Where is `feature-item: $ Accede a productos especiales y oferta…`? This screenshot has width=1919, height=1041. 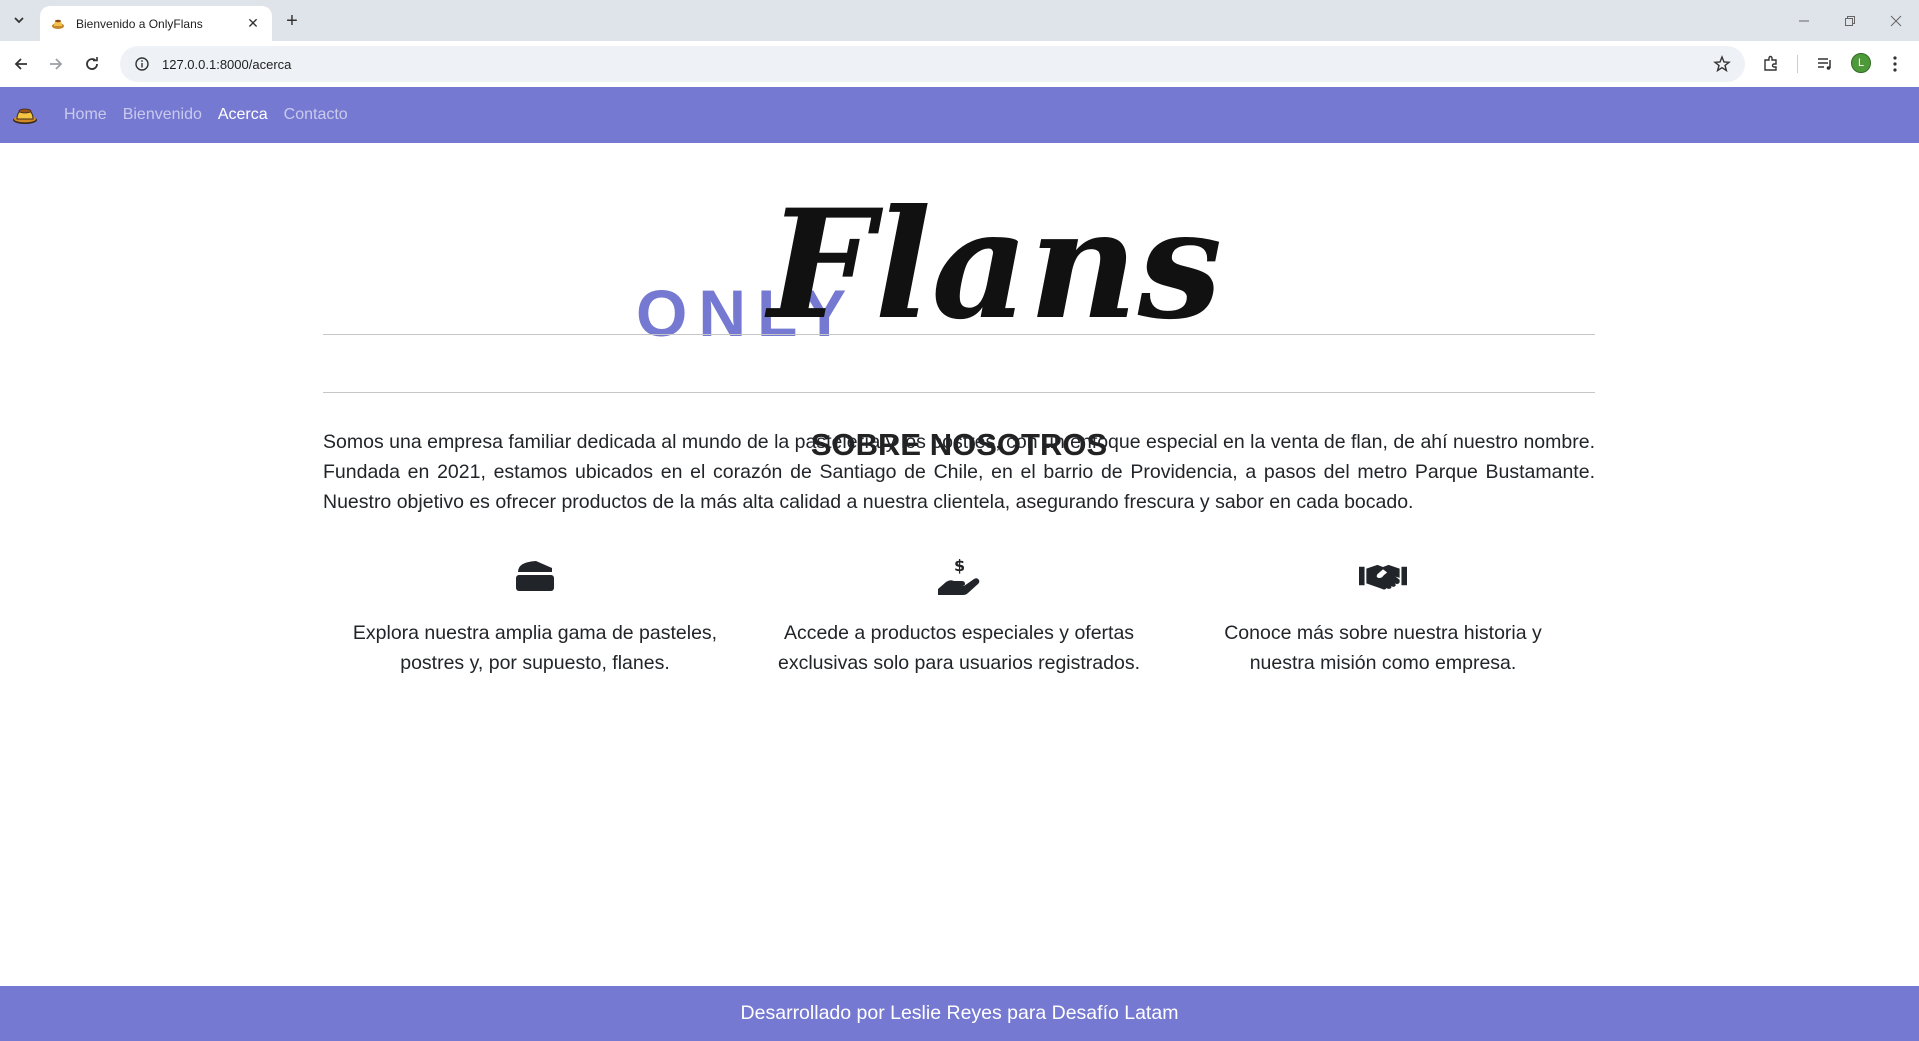
feature-item: $ Accede a productos especiales y oferta… is located at coordinates (959, 615).